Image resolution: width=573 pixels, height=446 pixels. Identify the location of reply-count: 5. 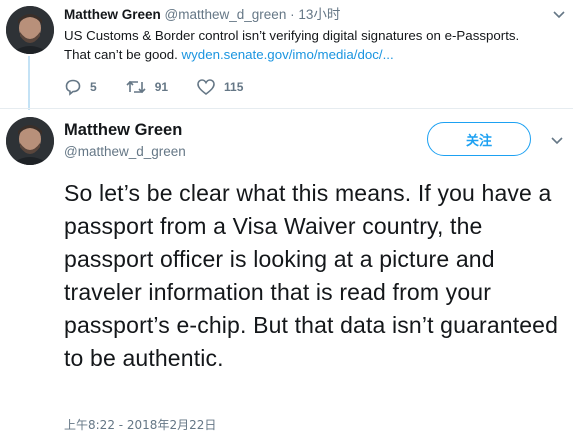
(93, 87).